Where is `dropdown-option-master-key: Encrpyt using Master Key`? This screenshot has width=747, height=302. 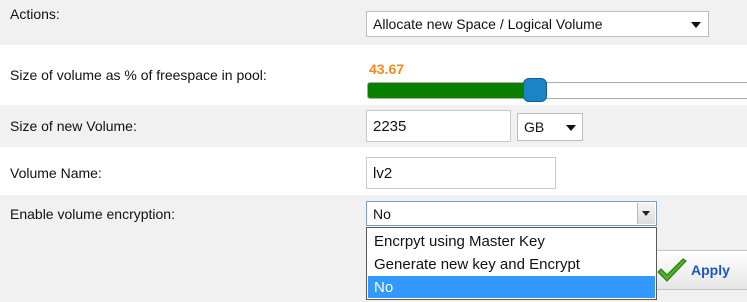 dropdown-option-master-key: Encrpyt using Master Key is located at coordinates (511, 241).